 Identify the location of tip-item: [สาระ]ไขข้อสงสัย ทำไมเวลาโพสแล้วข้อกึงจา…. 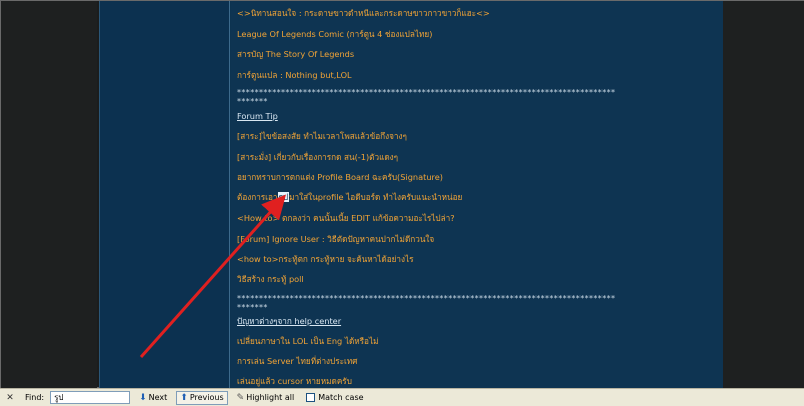
(322, 136).